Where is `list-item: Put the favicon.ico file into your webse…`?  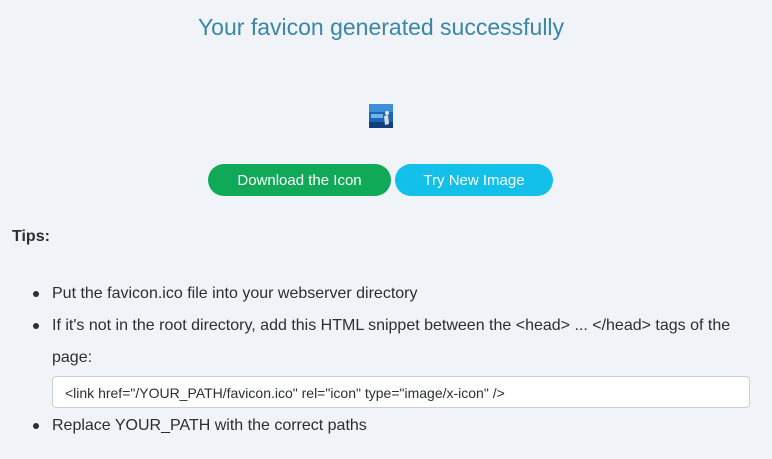
list-item: Put the favicon.ico file into your webse… is located at coordinates (382, 294).